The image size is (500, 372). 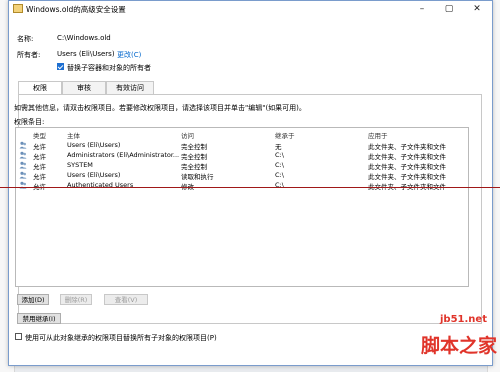 I want to click on cell-access: 修改, so click(x=187, y=187).